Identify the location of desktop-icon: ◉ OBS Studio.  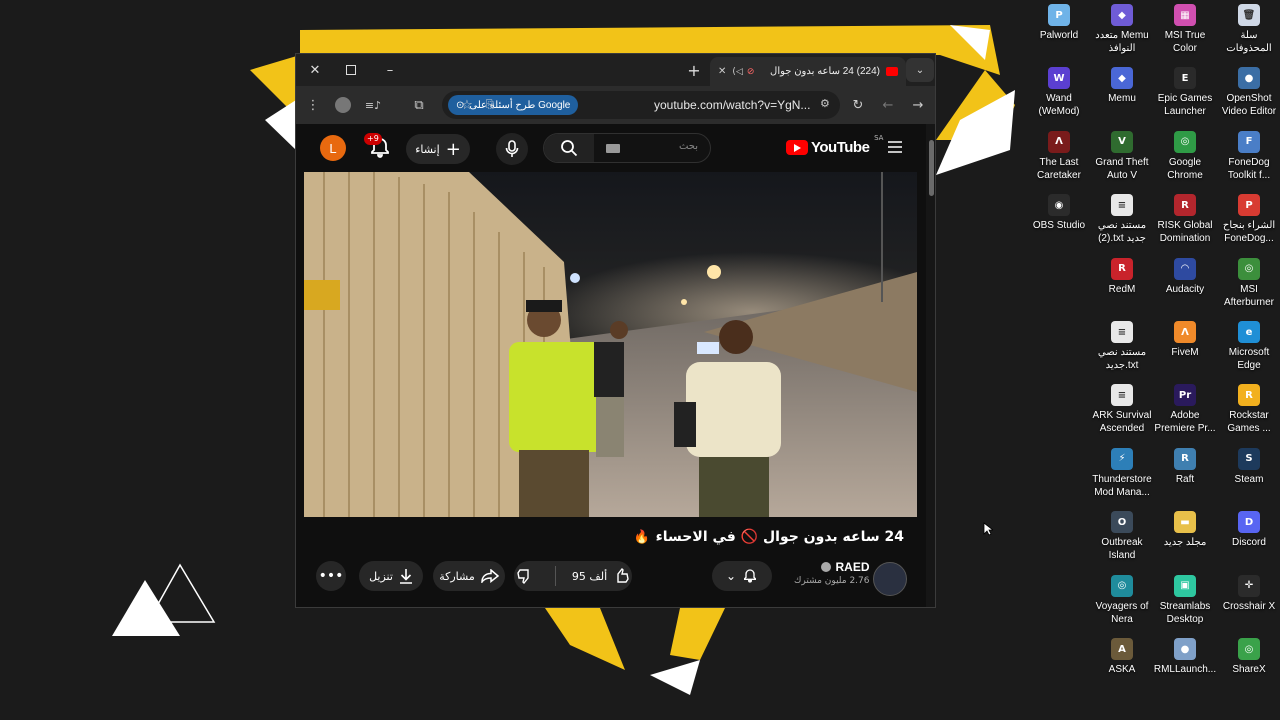
(1059, 213).